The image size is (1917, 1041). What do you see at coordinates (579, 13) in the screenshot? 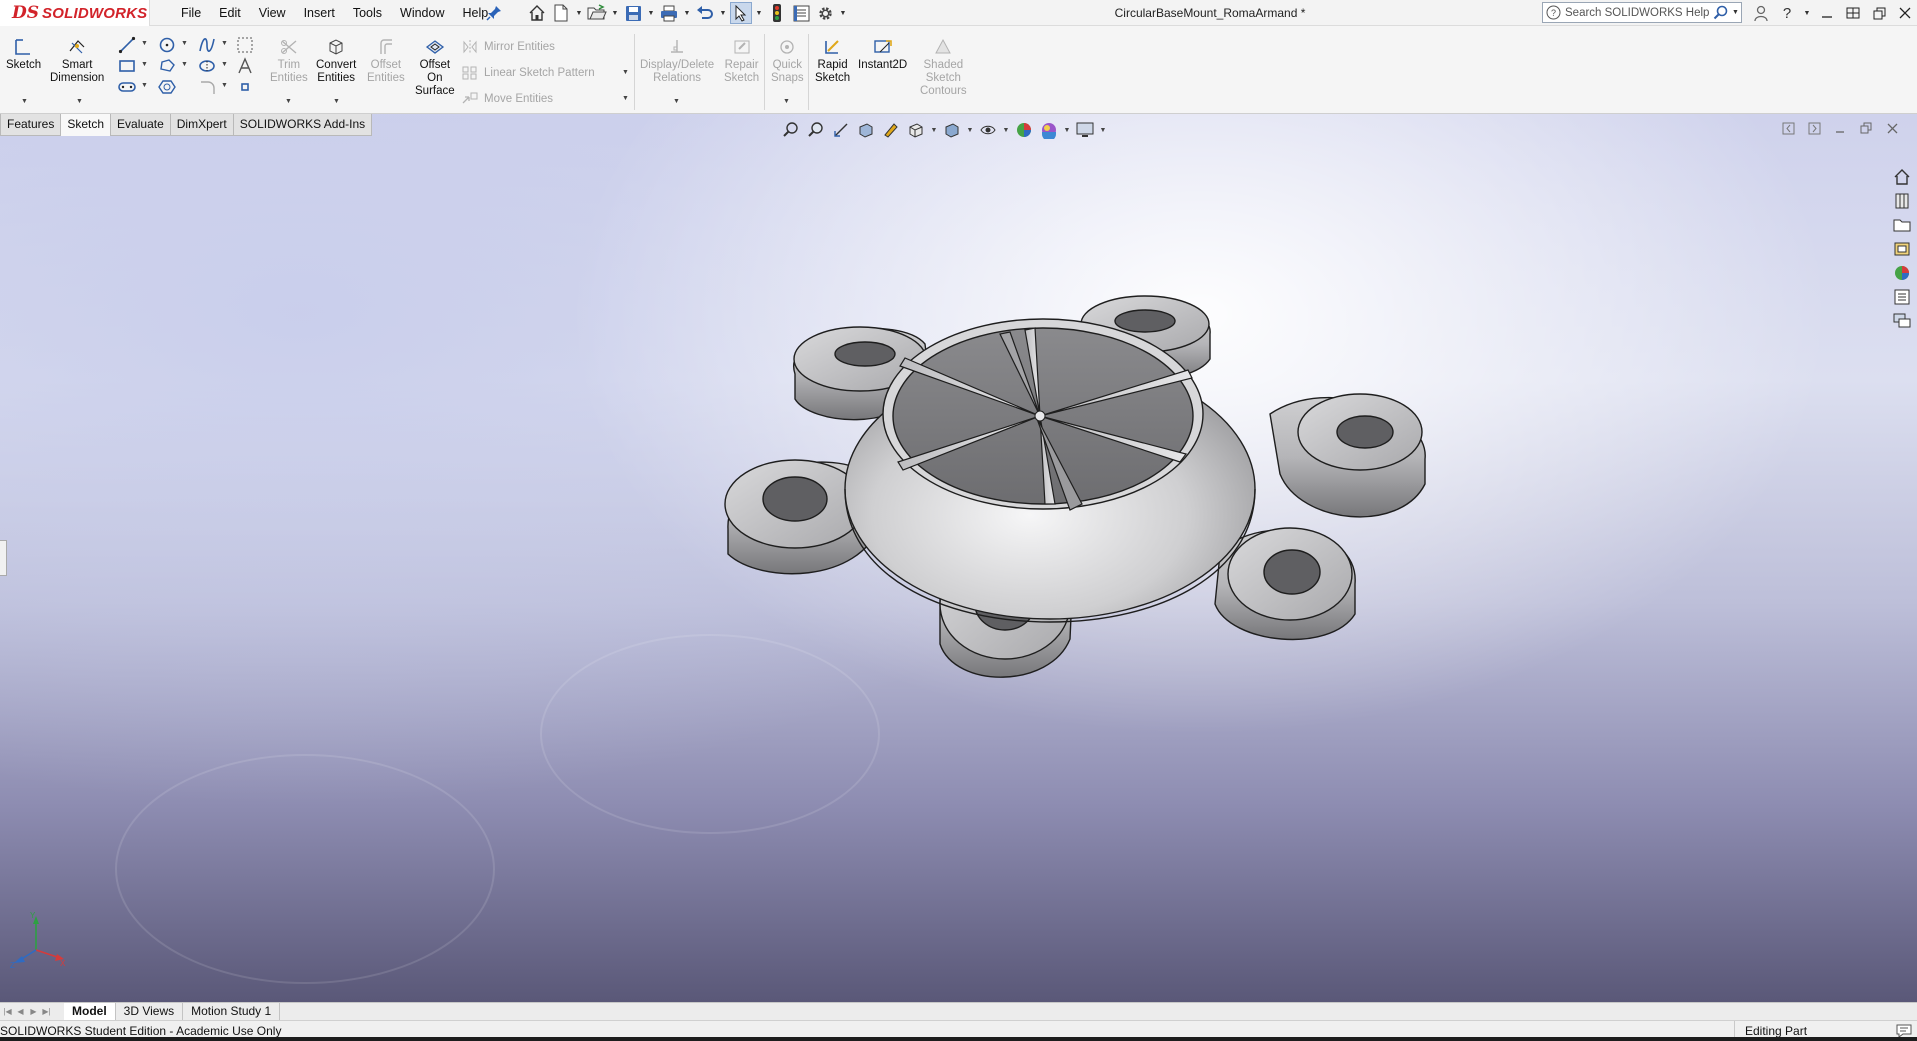
I see `new-dropdown-caret: ▼` at bounding box center [579, 13].